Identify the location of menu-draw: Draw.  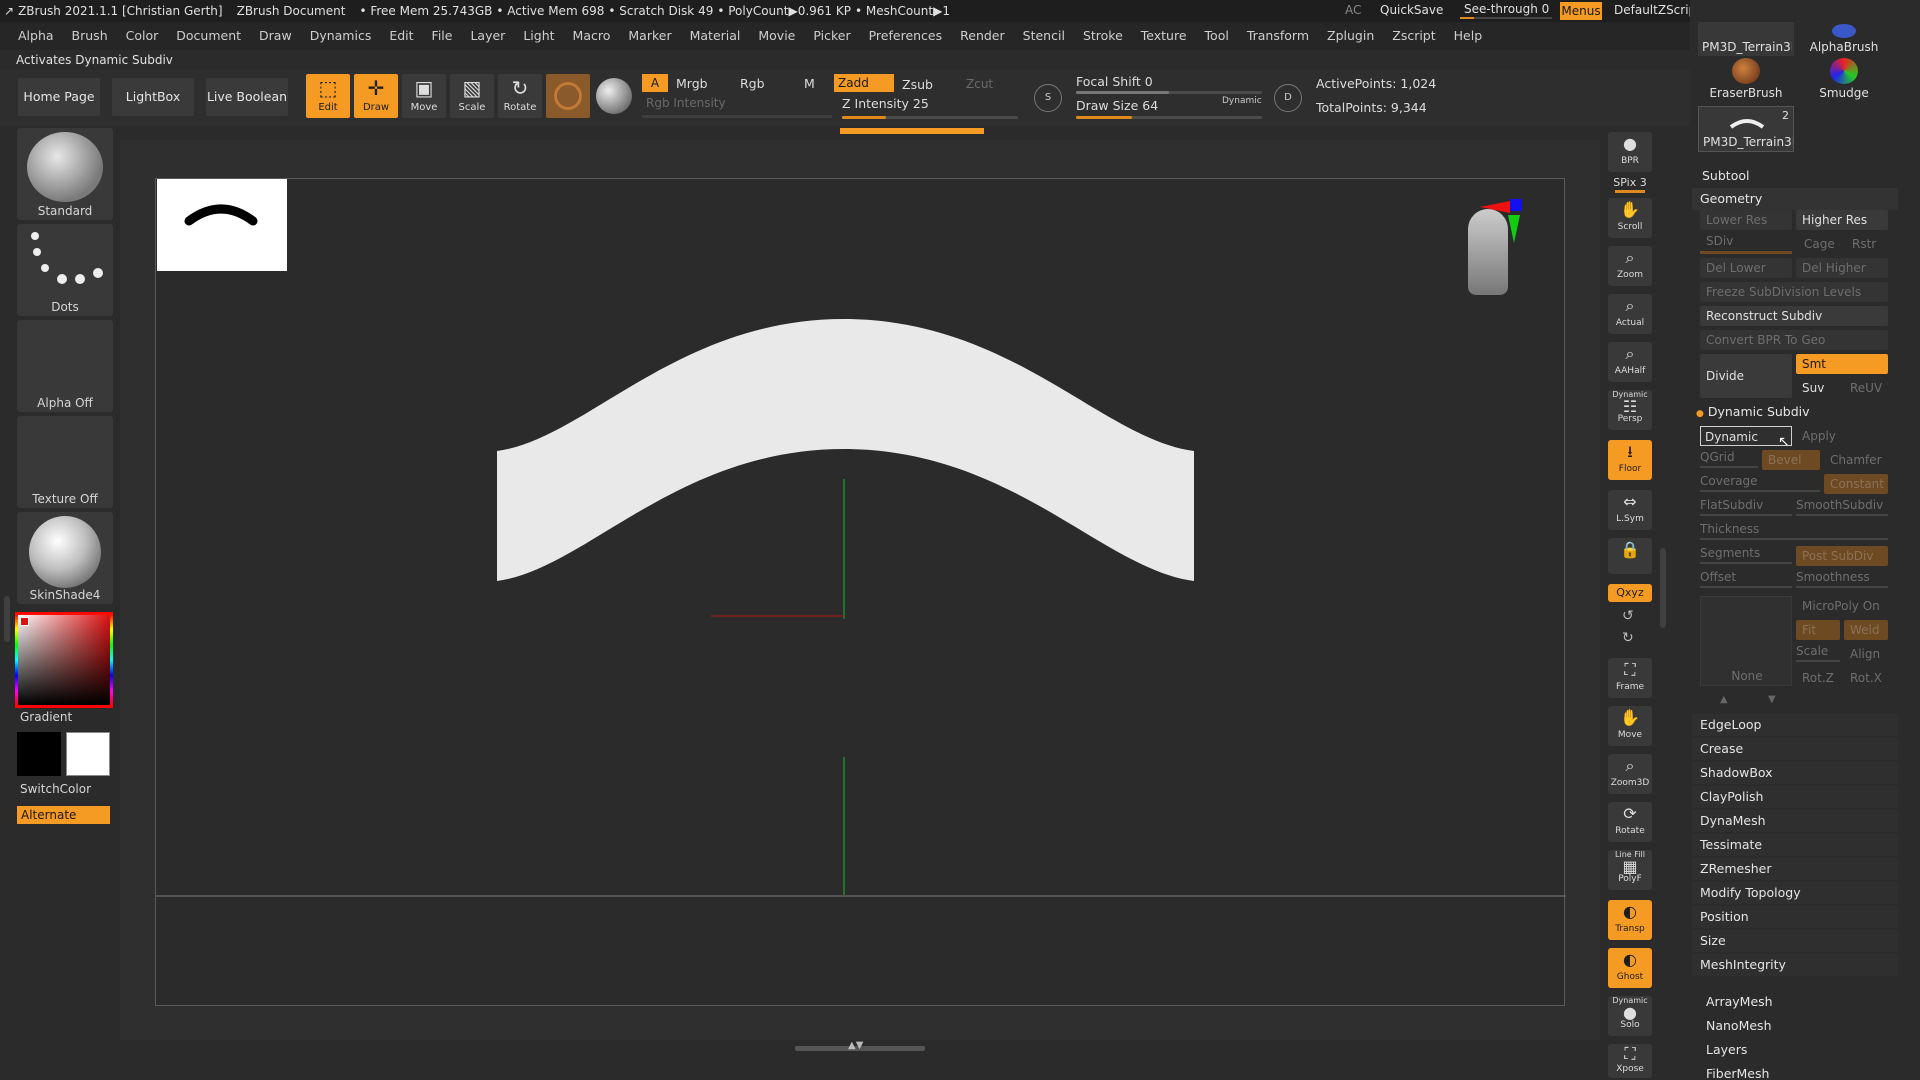
(275, 36).